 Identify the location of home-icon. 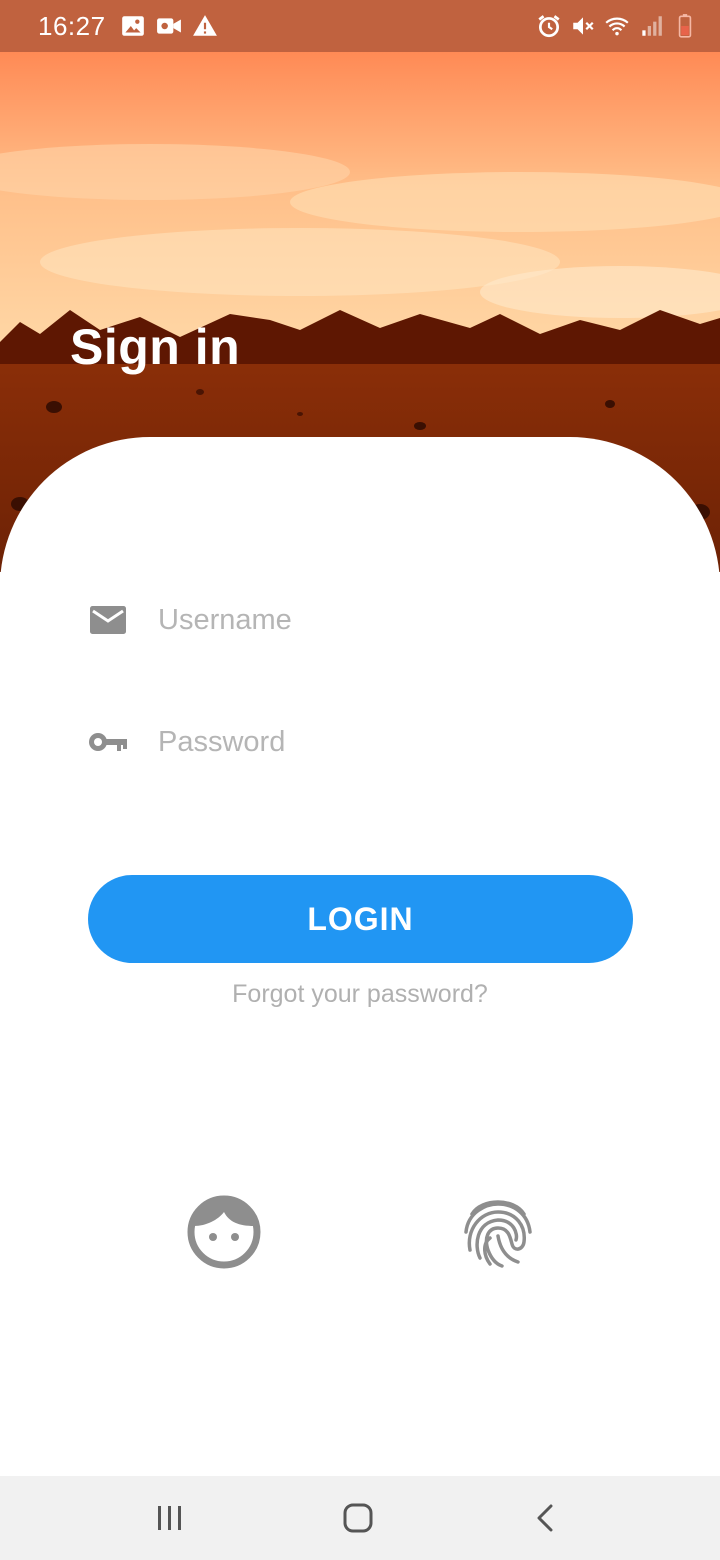
(358, 1518).